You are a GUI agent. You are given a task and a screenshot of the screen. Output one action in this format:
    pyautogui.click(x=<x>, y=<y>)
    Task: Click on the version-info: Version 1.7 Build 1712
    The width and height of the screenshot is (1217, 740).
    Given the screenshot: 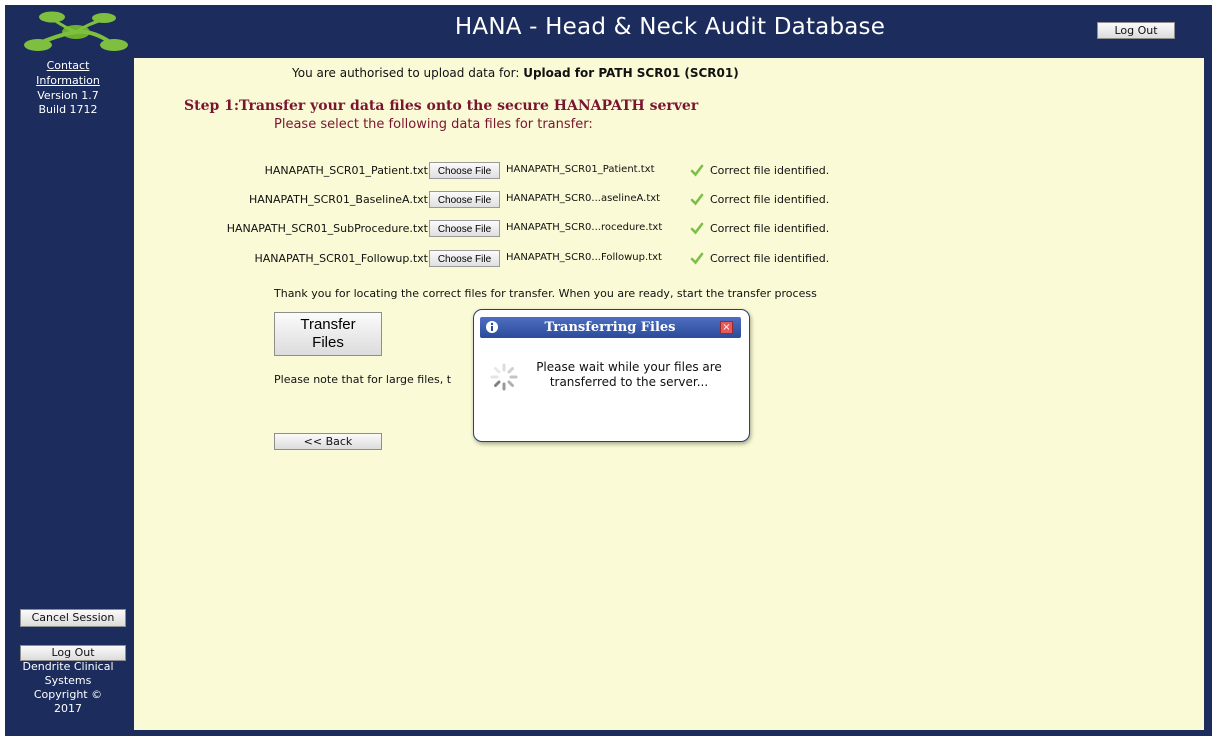 What is the action you would take?
    pyautogui.click(x=68, y=103)
    